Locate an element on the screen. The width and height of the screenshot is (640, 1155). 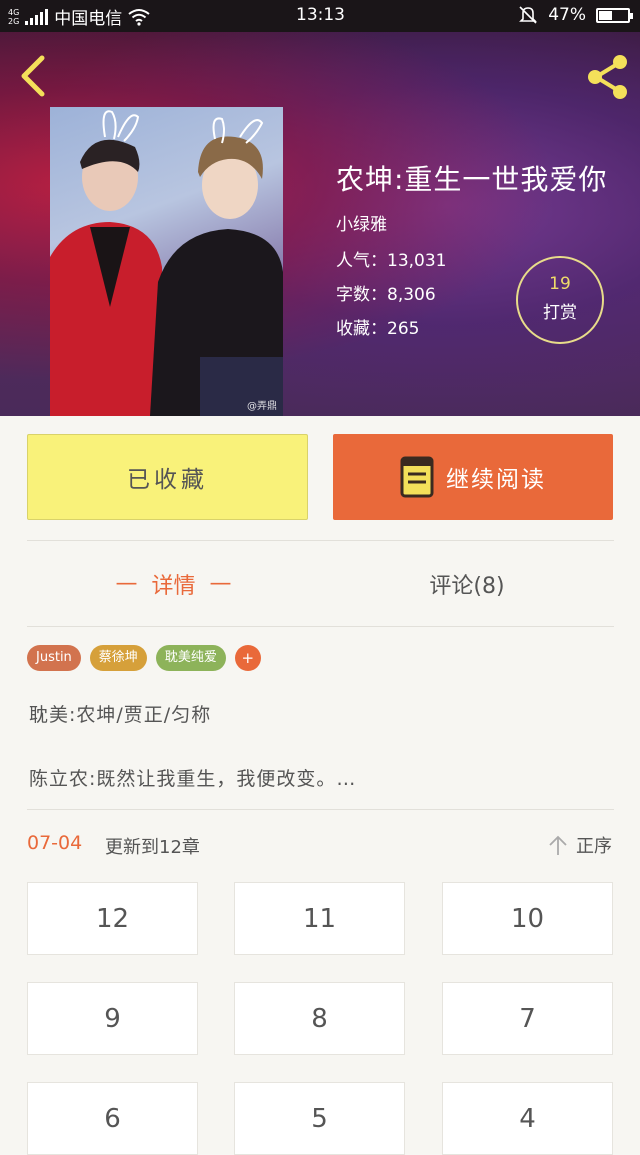
clock: 13:13 is located at coordinates (320, 15).